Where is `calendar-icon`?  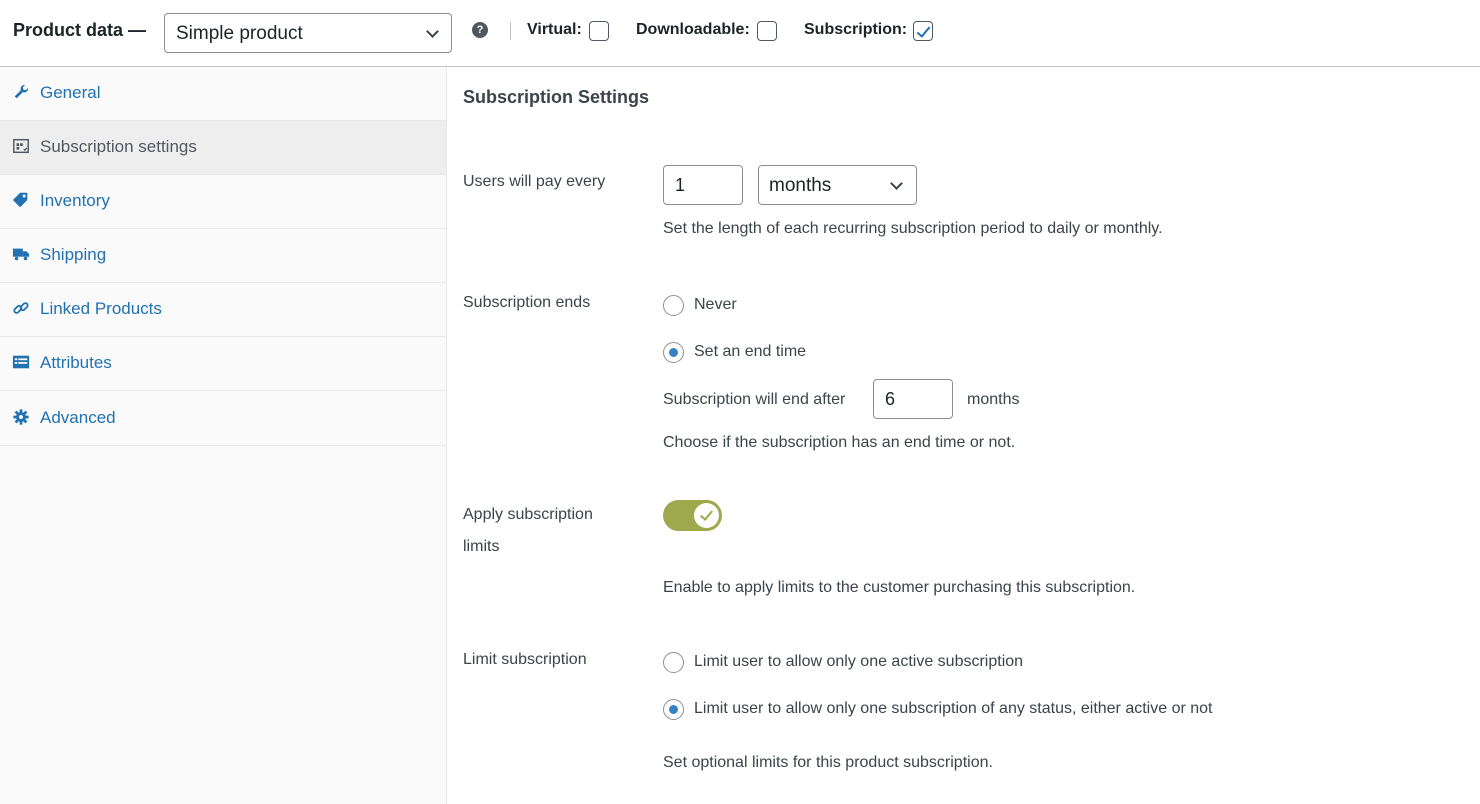 calendar-icon is located at coordinates (21, 146).